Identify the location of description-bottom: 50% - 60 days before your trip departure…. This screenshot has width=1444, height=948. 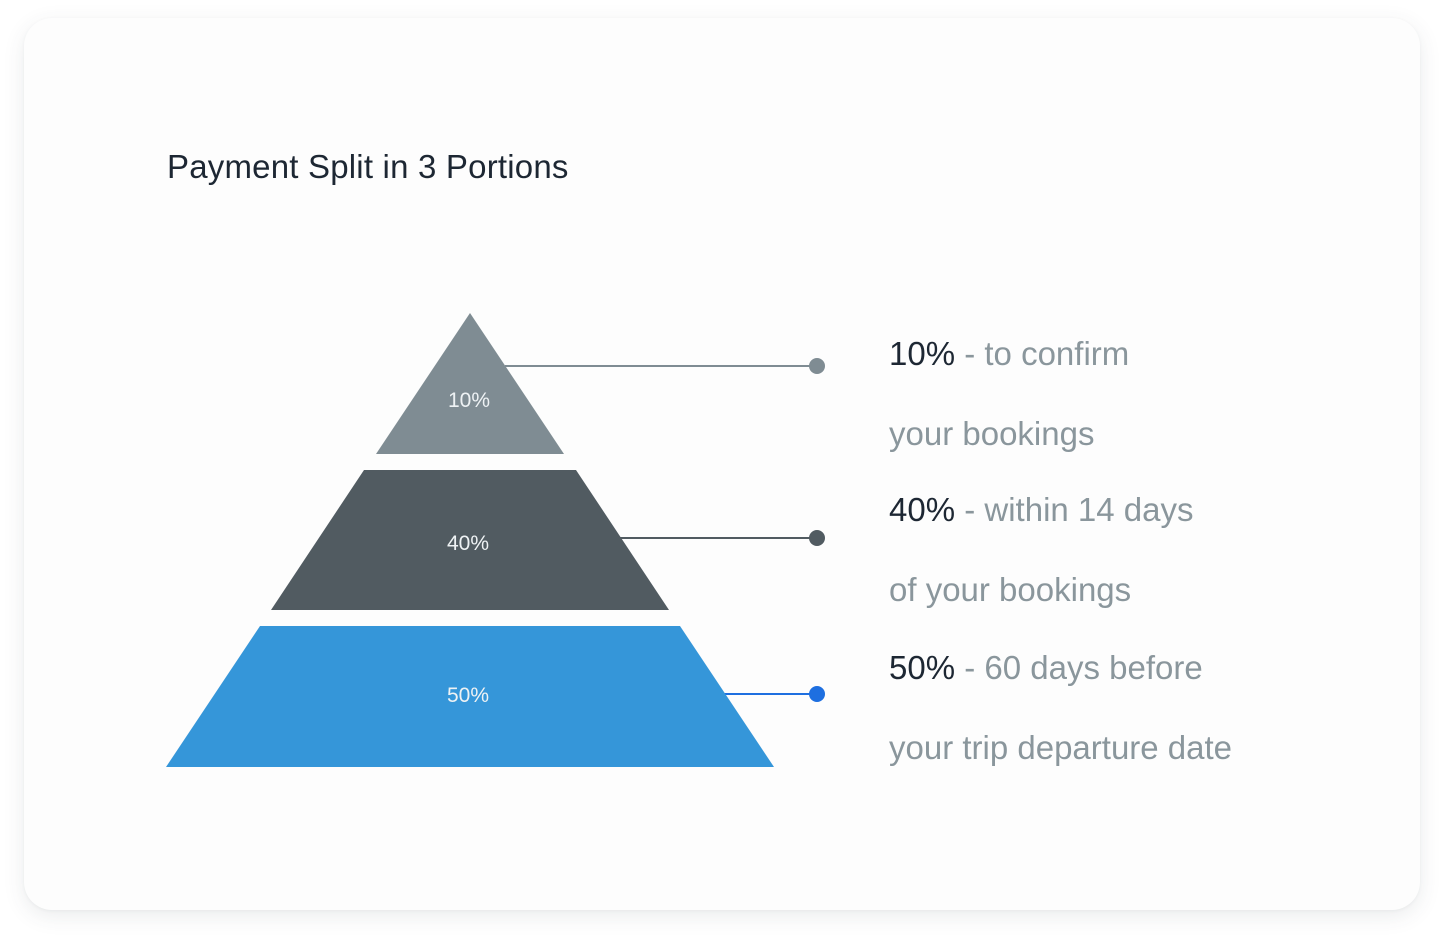
(1060, 708).